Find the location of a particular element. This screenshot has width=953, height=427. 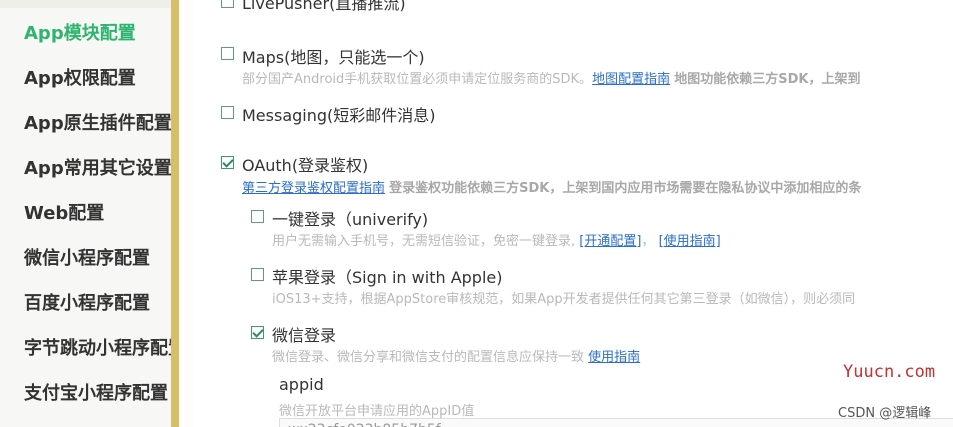

sidebar-top-strip is located at coordinates (85, 4).